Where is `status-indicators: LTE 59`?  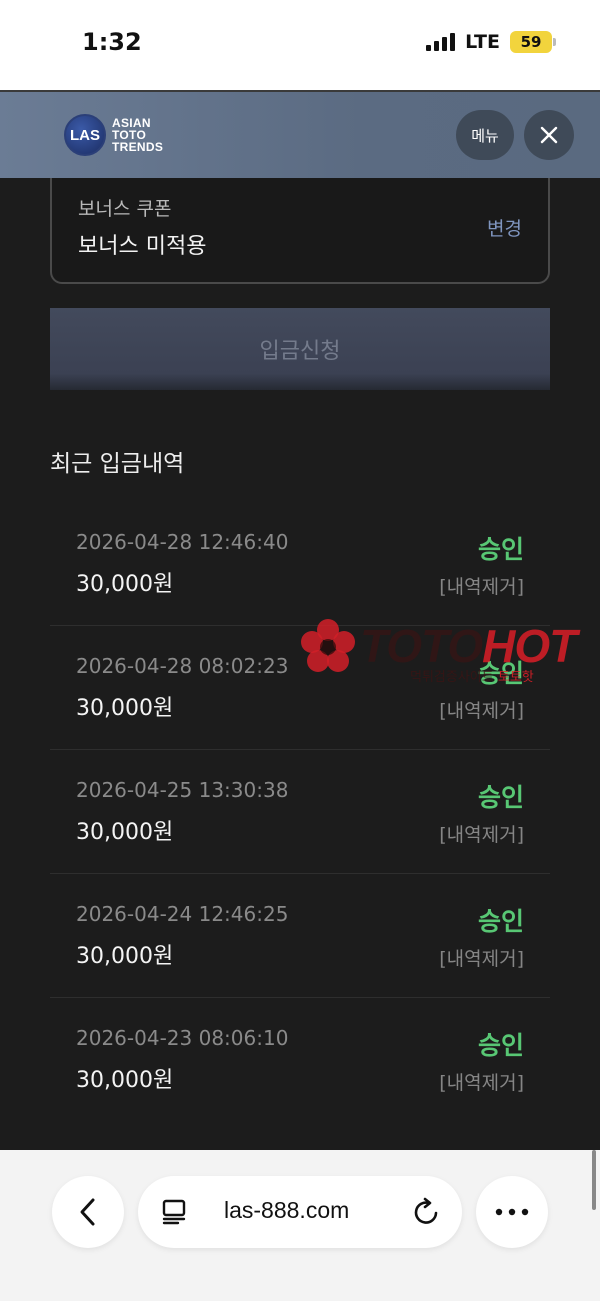
status-indicators: LTE 59 is located at coordinates (491, 42).